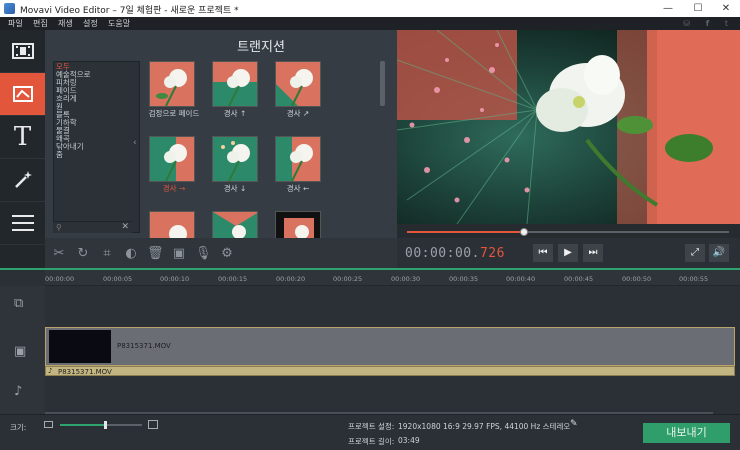  I want to click on transition-label: 경사 ↑, so click(235, 113).